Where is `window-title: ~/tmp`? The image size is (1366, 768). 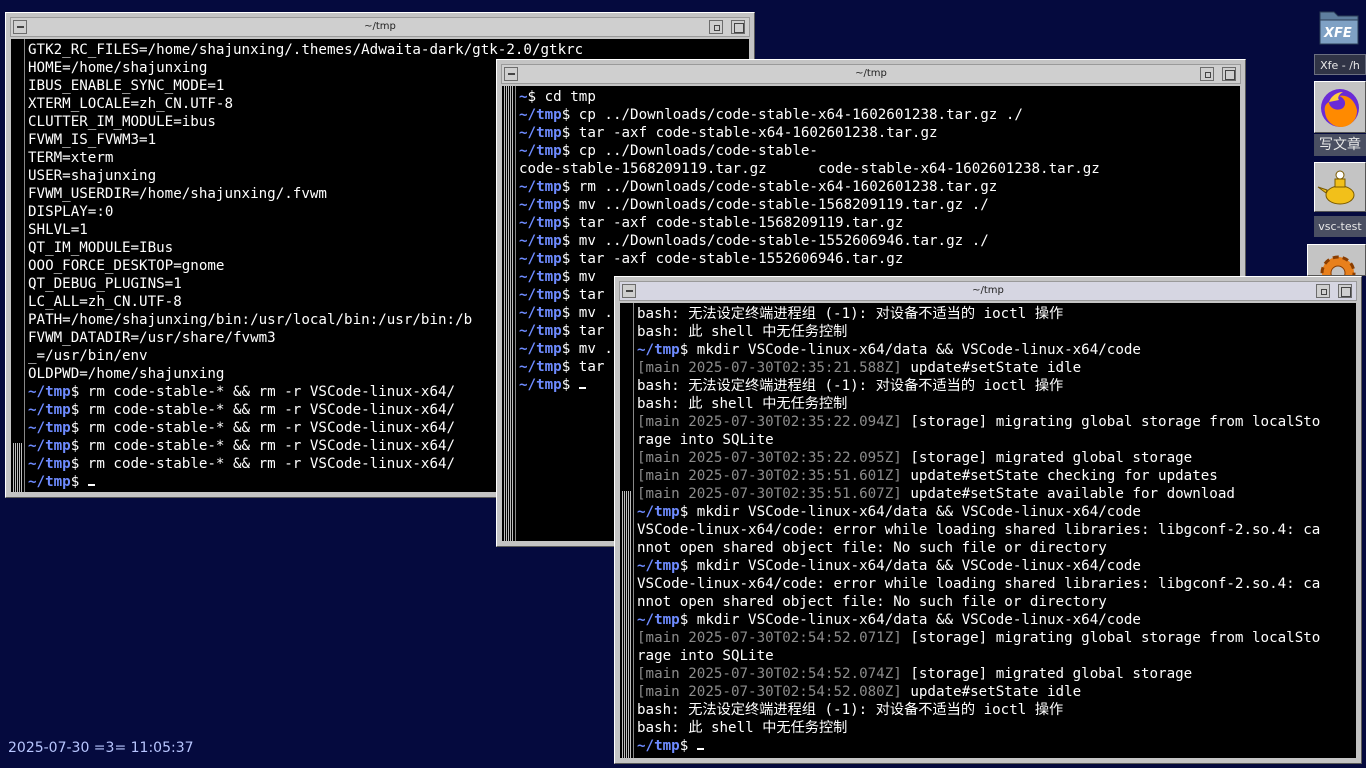
window-title: ~/tmp is located at coordinates (871, 73).